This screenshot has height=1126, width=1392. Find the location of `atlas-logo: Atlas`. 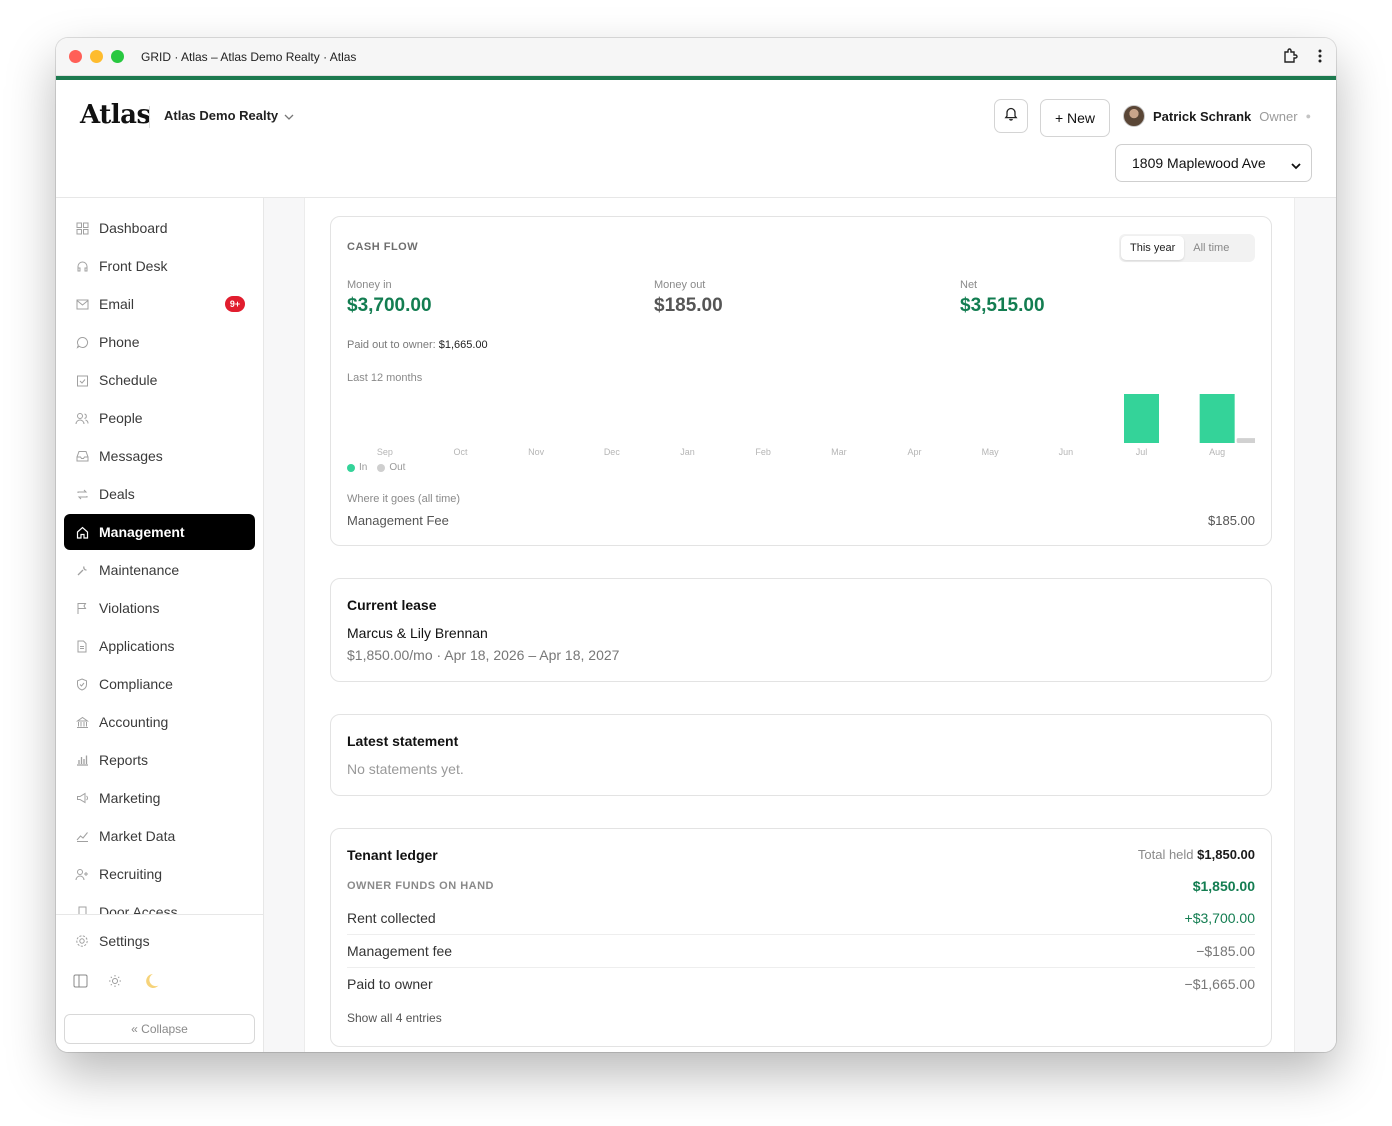

atlas-logo: Atlas is located at coordinates (115, 115).